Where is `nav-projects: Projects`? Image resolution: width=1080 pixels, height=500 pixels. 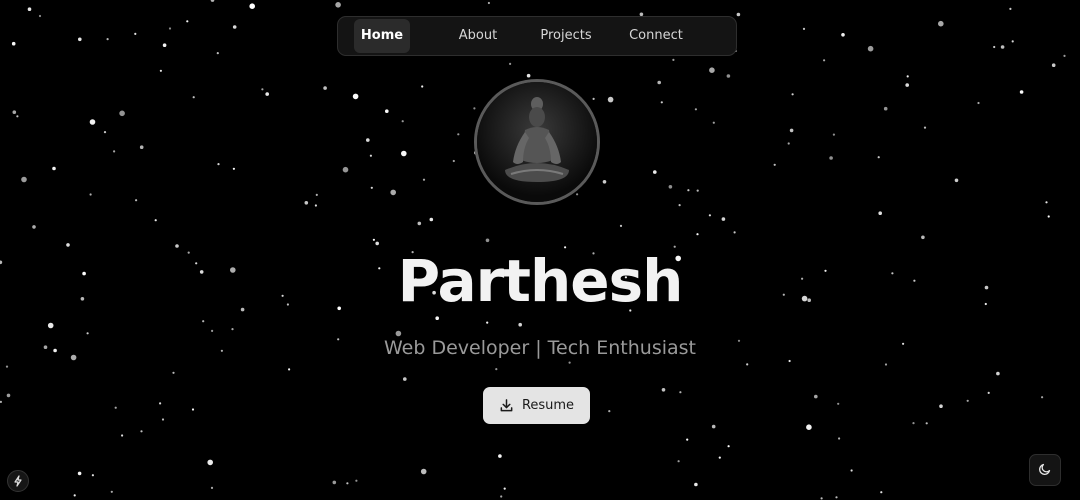
nav-projects: Projects is located at coordinates (566, 36).